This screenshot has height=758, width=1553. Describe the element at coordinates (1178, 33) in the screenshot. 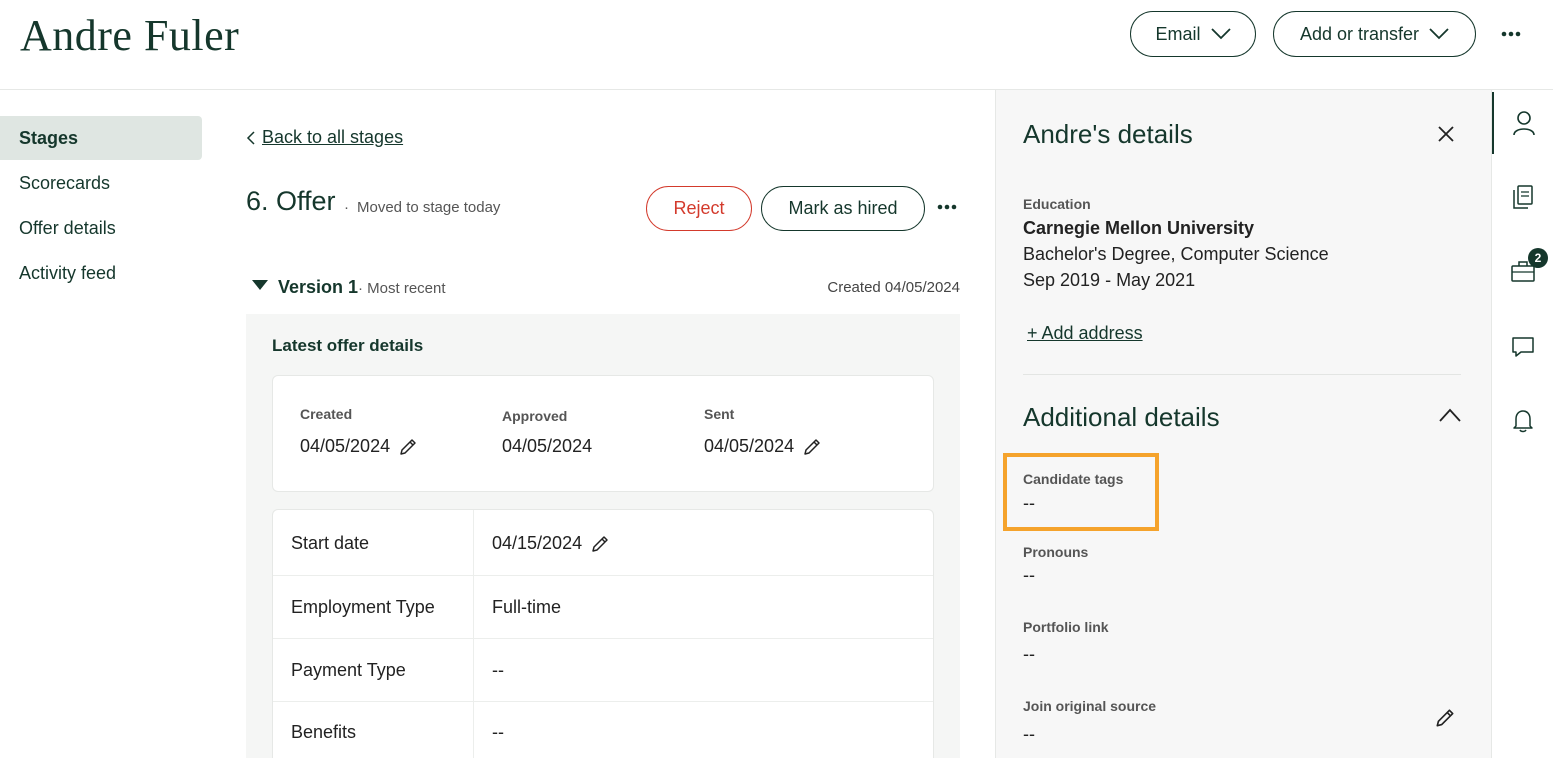

I see `email-button-label: Email` at that location.